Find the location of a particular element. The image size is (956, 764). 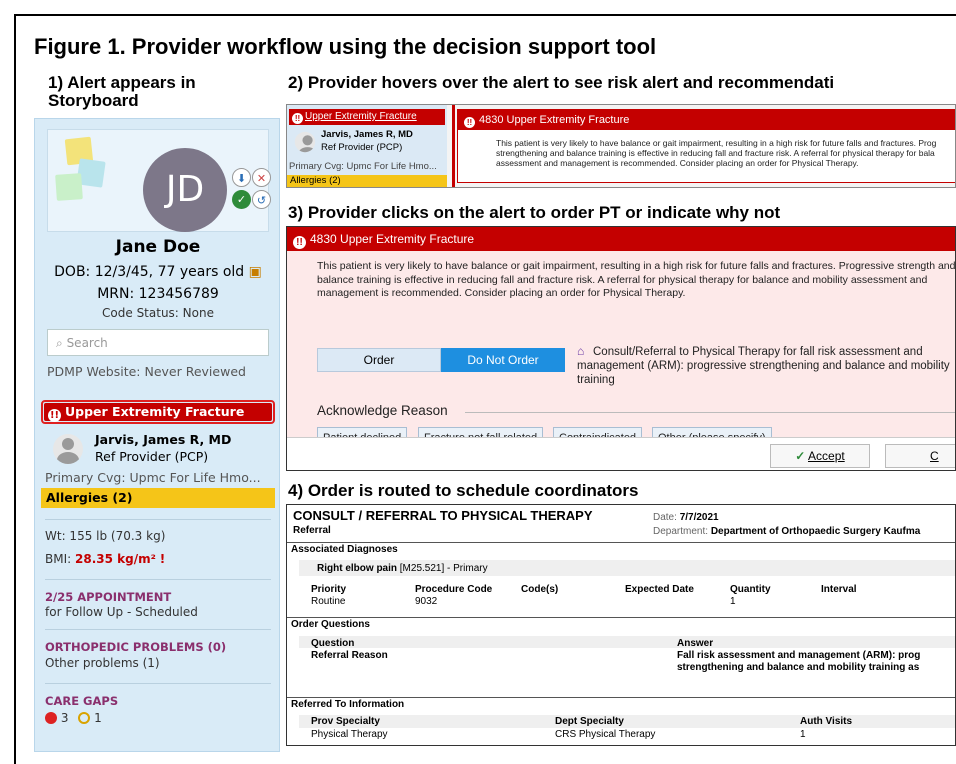

bmi-flag-icon: ! is located at coordinates (162, 559).